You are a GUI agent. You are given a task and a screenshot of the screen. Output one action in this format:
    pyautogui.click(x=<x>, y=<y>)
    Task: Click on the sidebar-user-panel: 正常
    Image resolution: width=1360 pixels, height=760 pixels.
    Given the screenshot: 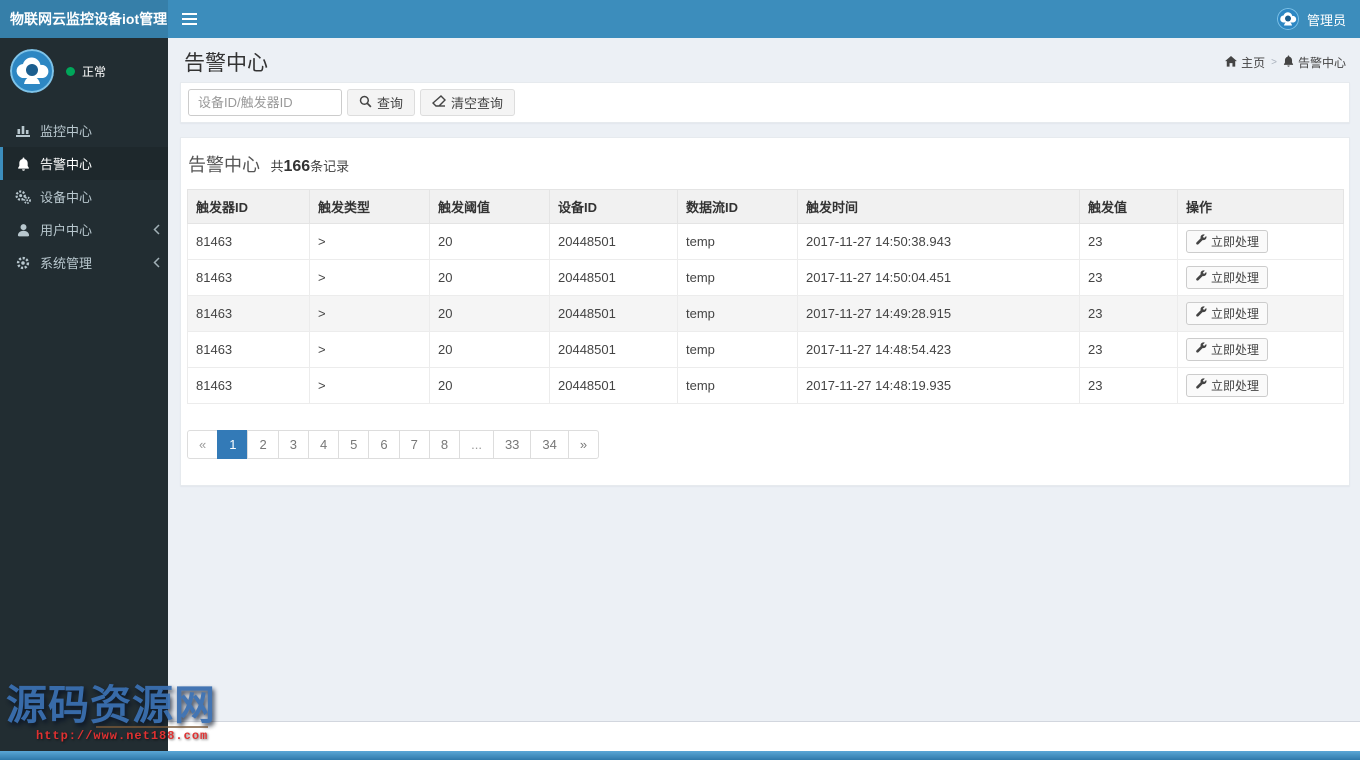 What is the action you would take?
    pyautogui.click(x=84, y=71)
    